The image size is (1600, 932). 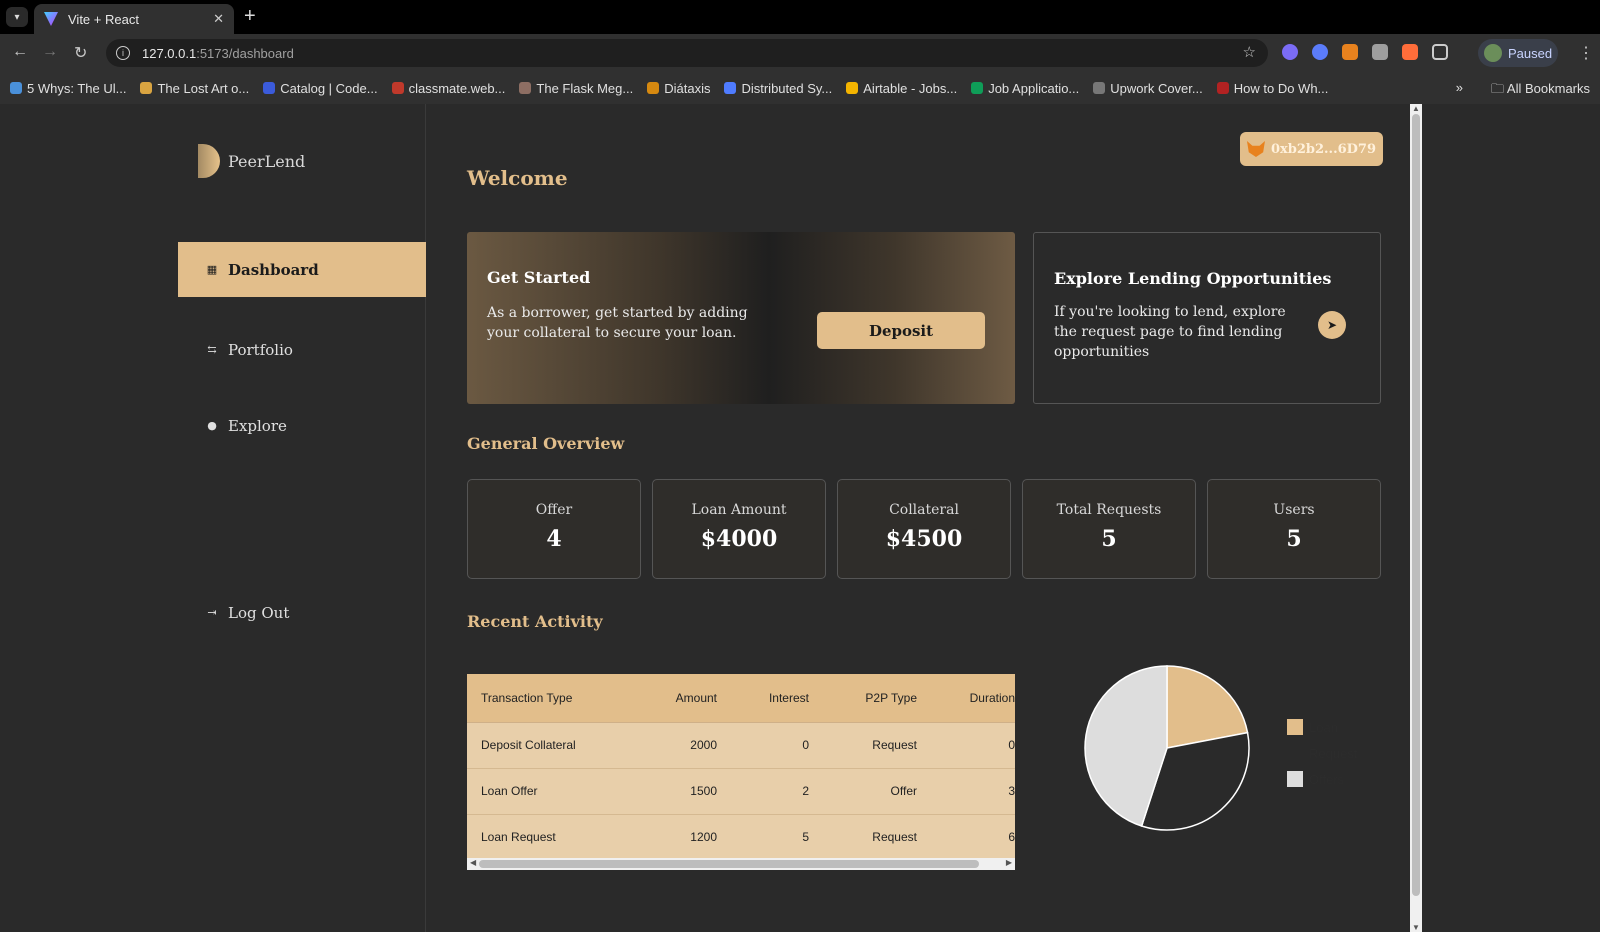 I want to click on vite-favicon-icon, so click(x=51, y=19).